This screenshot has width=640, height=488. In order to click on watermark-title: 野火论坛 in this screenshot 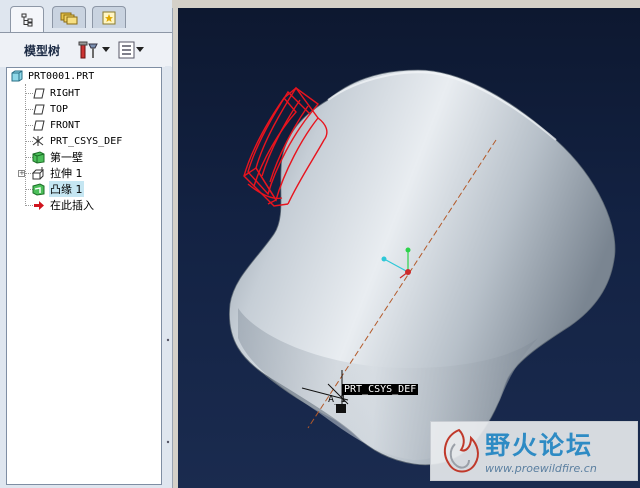, I will do `click(539, 445)`.